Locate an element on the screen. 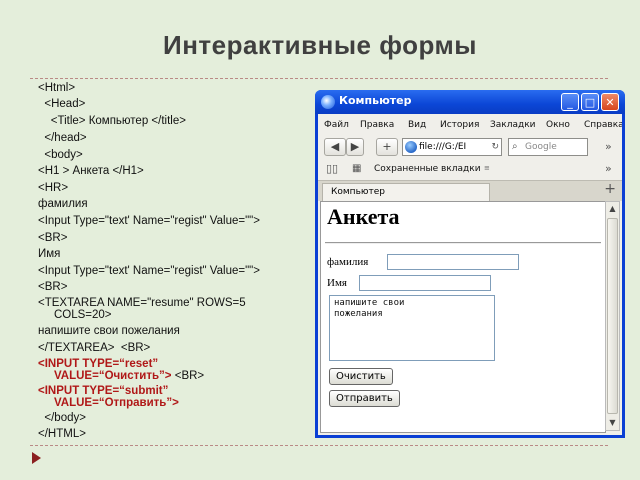  window-title: Компьютер is located at coordinates (375, 100).